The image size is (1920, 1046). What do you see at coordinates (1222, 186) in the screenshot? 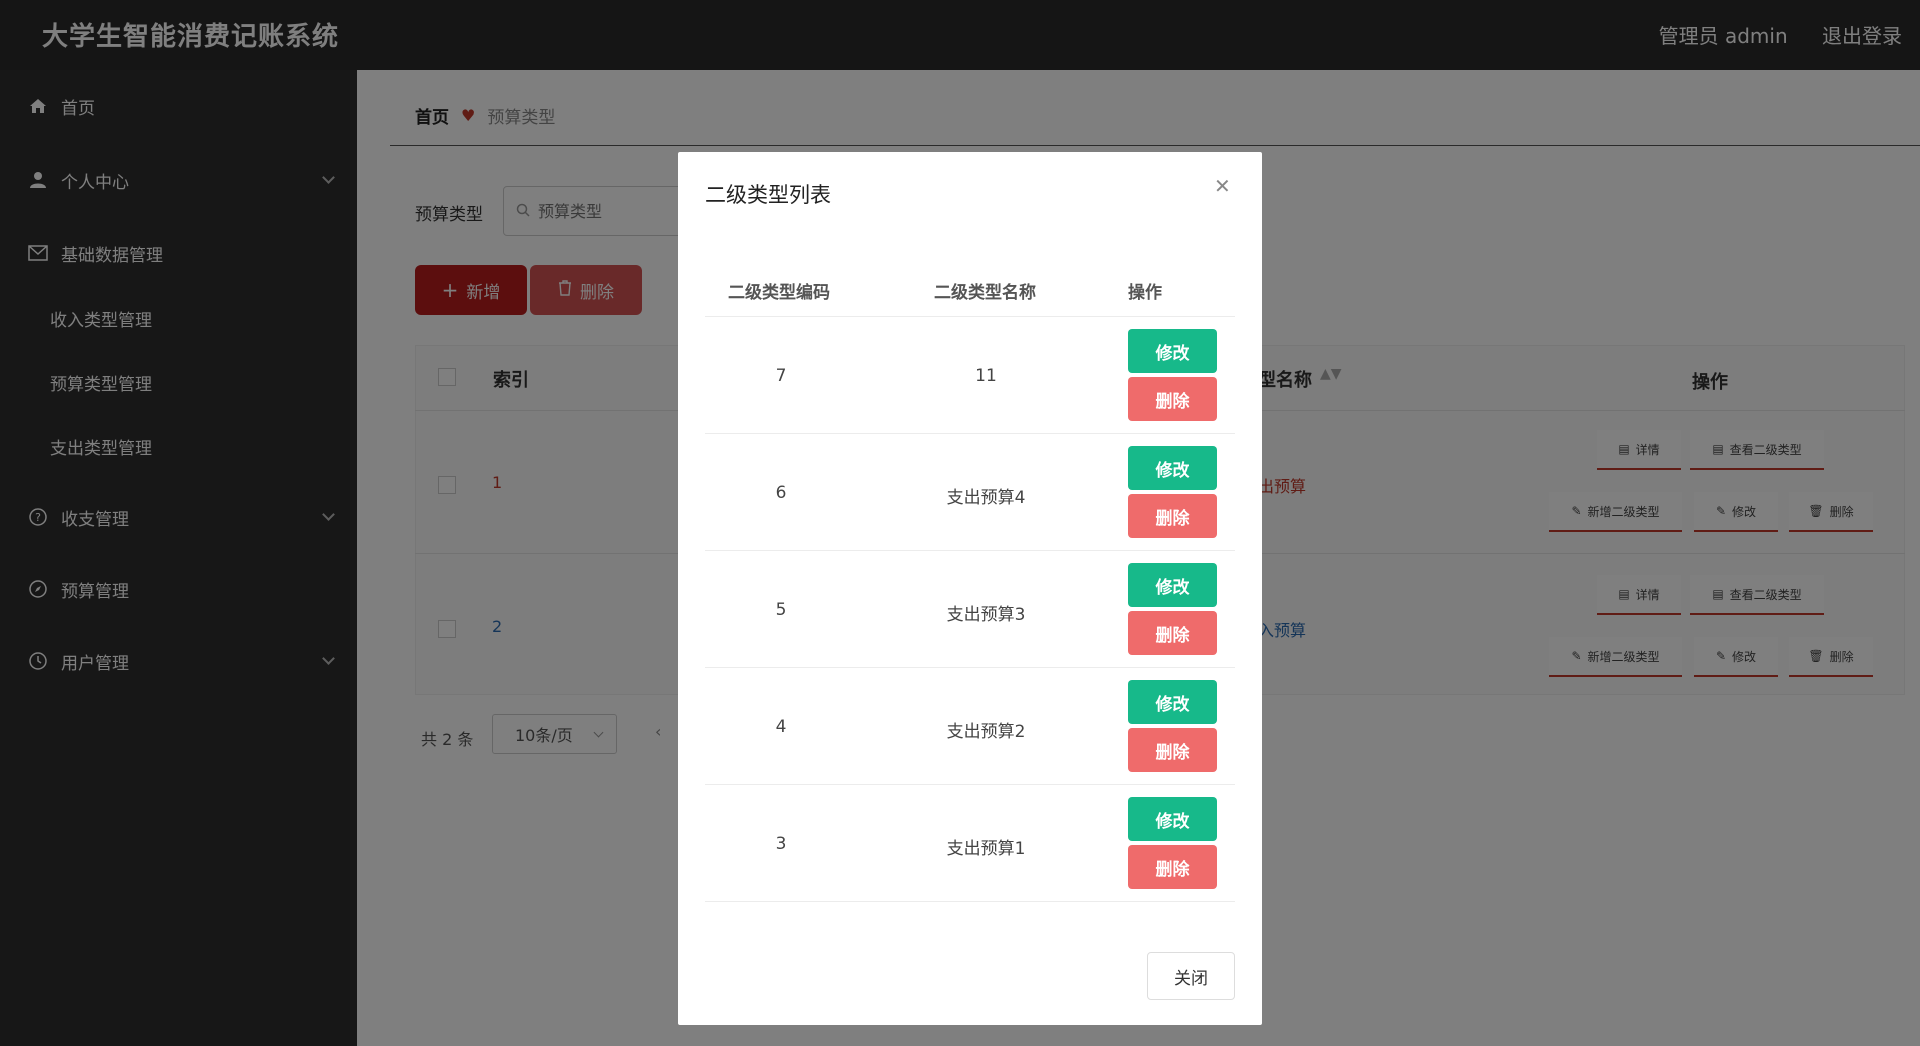
I see `close-icon: ✕` at bounding box center [1222, 186].